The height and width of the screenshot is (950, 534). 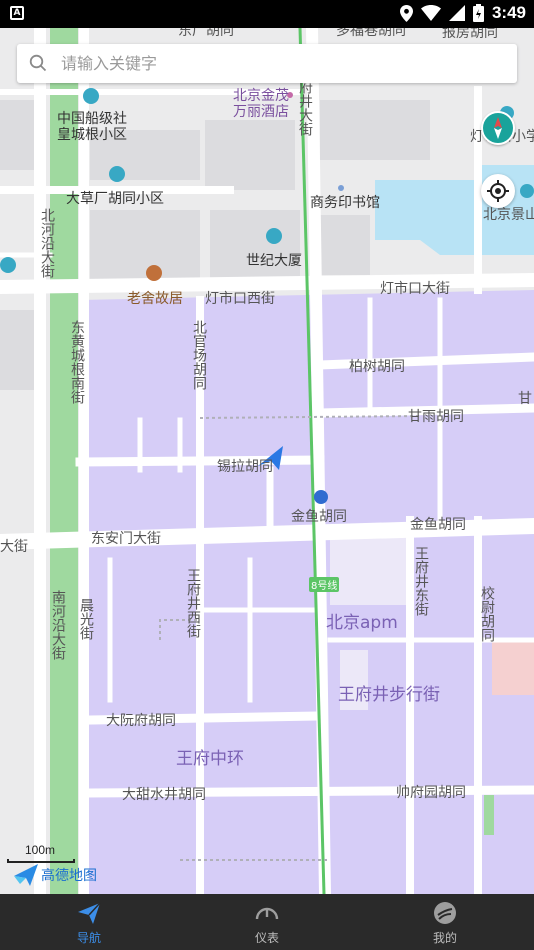 I want to click on map-label: 王府井西街, so click(x=193, y=603).